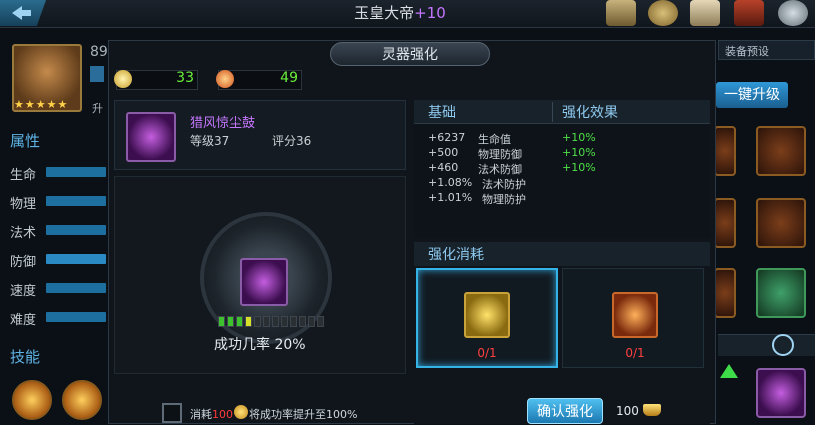  I want to click on consume-suffix: 将成功率提升至100%, so click(303, 414).